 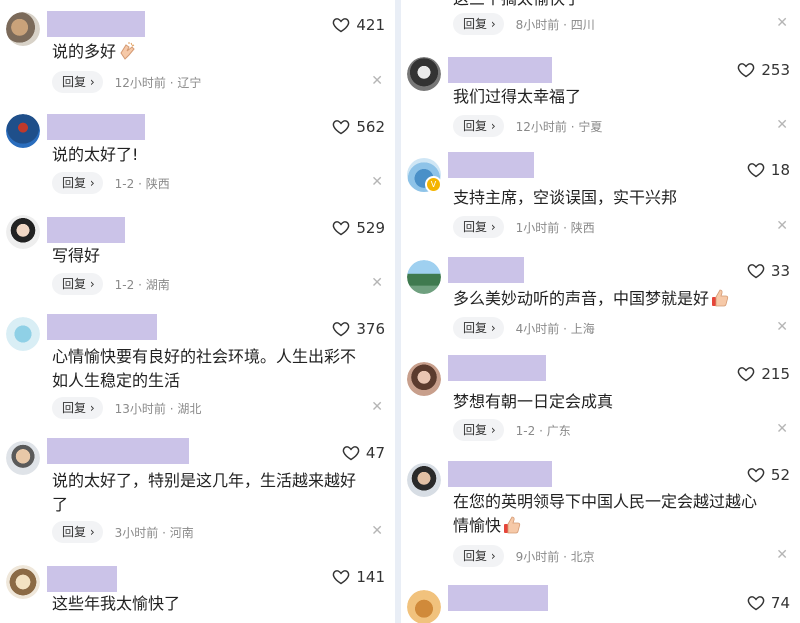 What do you see at coordinates (780, 603) in the screenshot?
I see `like-count: 74` at bounding box center [780, 603].